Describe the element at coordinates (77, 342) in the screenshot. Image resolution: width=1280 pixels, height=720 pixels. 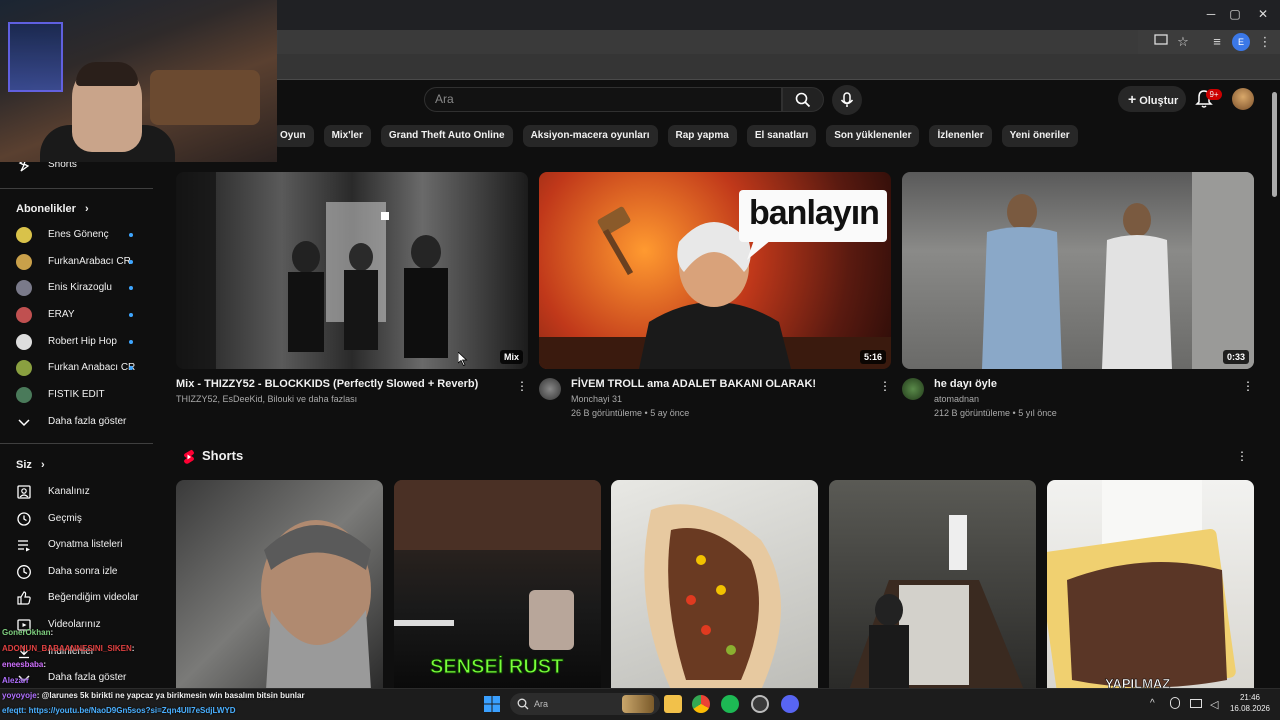
I see `sidebar-item-subscription: Robert Hip Hop` at that location.